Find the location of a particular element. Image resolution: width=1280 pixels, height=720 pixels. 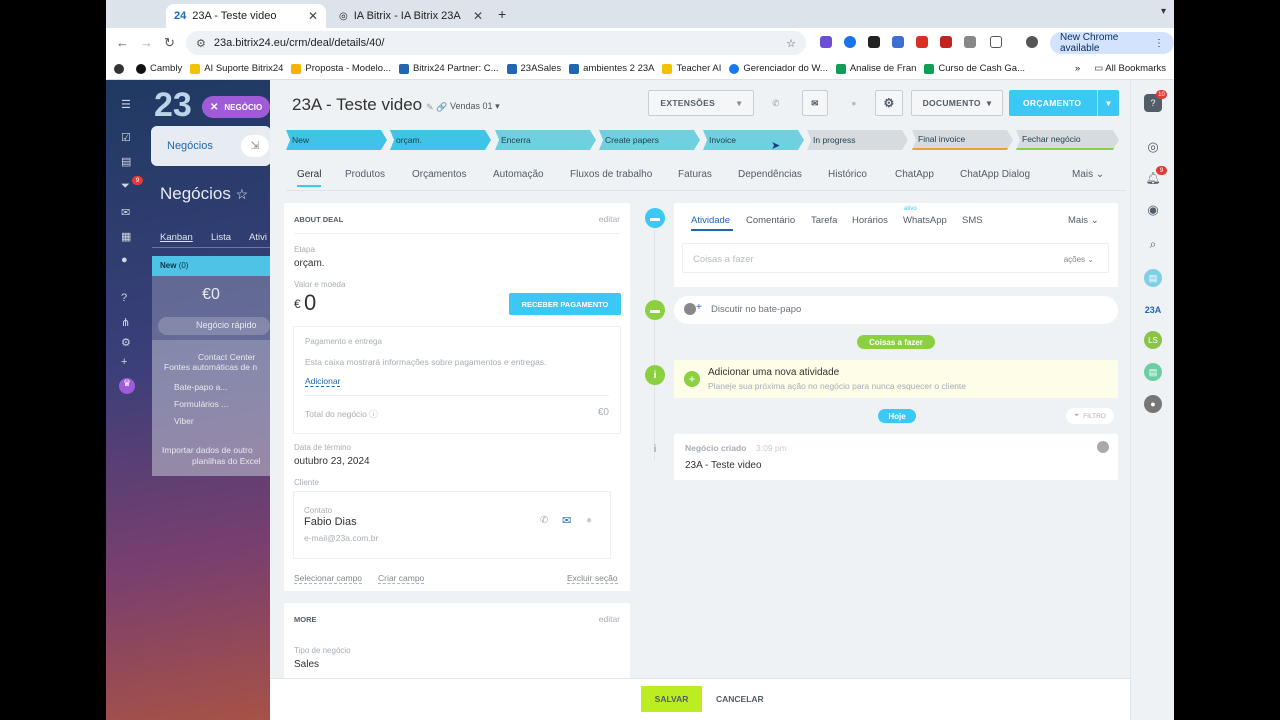

stage-invoice: Invoice is located at coordinates (753, 140).